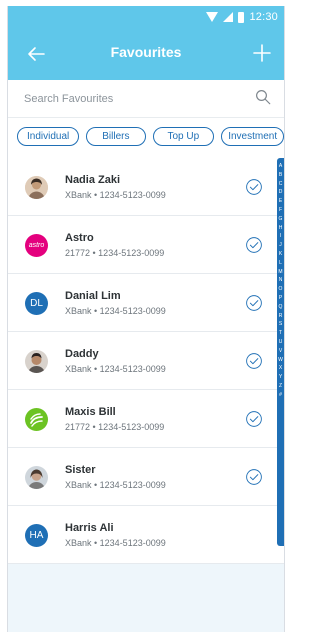 The image size is (320, 632). What do you see at coordinates (280, 184) in the screenshot?
I see `index-letter: C` at bounding box center [280, 184].